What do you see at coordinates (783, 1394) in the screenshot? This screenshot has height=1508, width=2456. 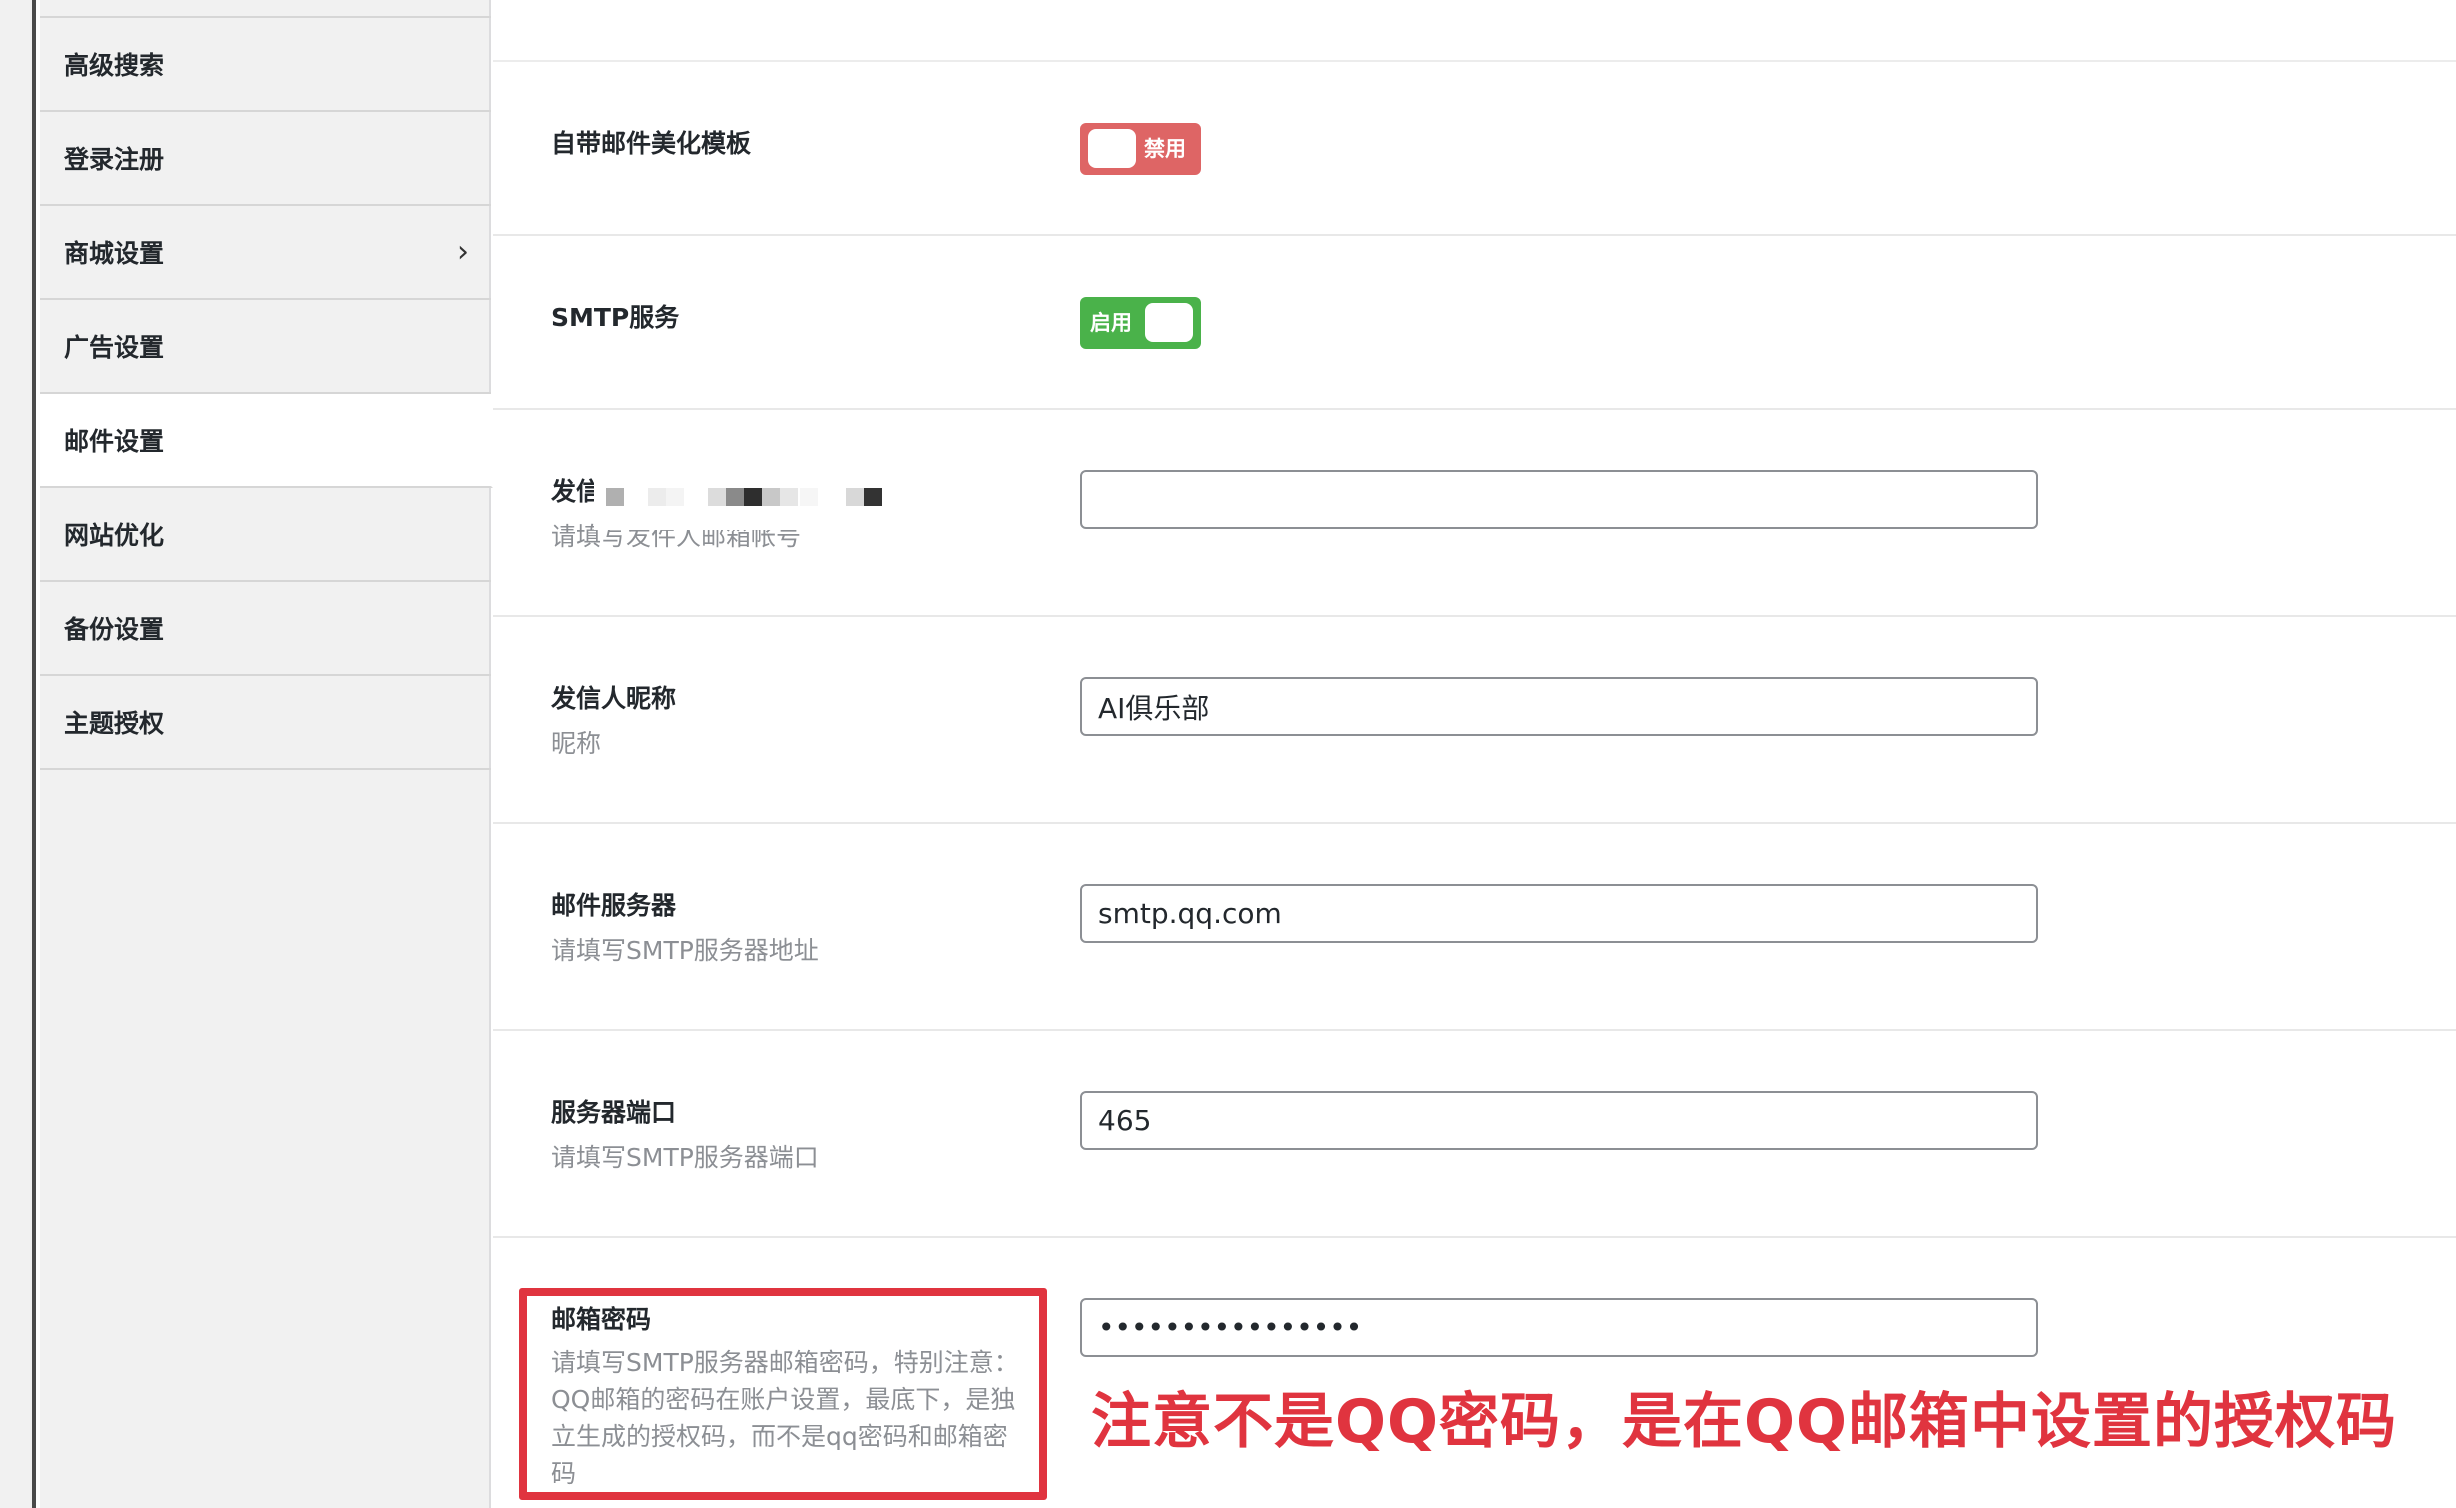 I see `password-highlight-box` at bounding box center [783, 1394].